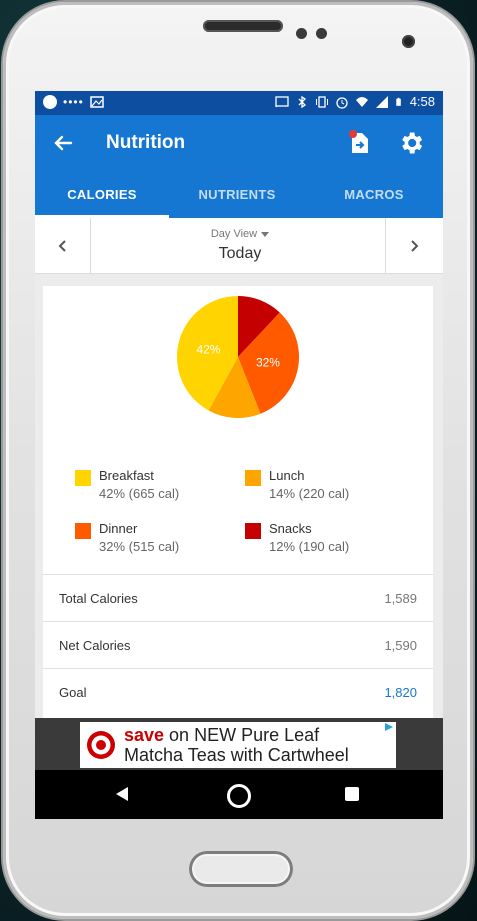  I want to click on nav-back-icon, so click(122, 794).